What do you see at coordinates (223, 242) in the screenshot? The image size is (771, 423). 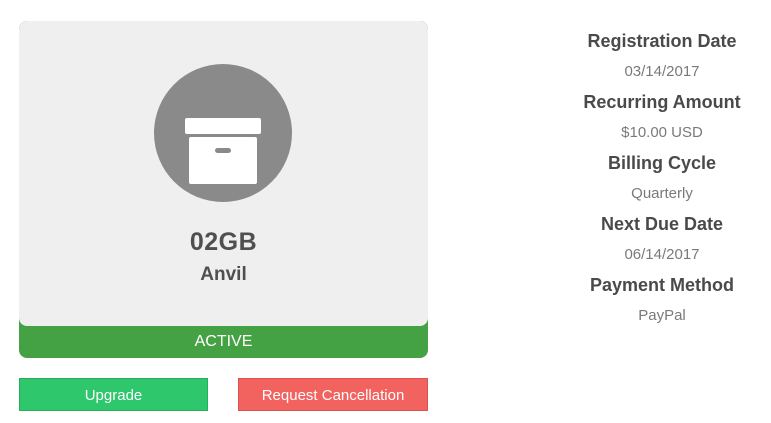 I see `product-size: 02GB` at bounding box center [223, 242].